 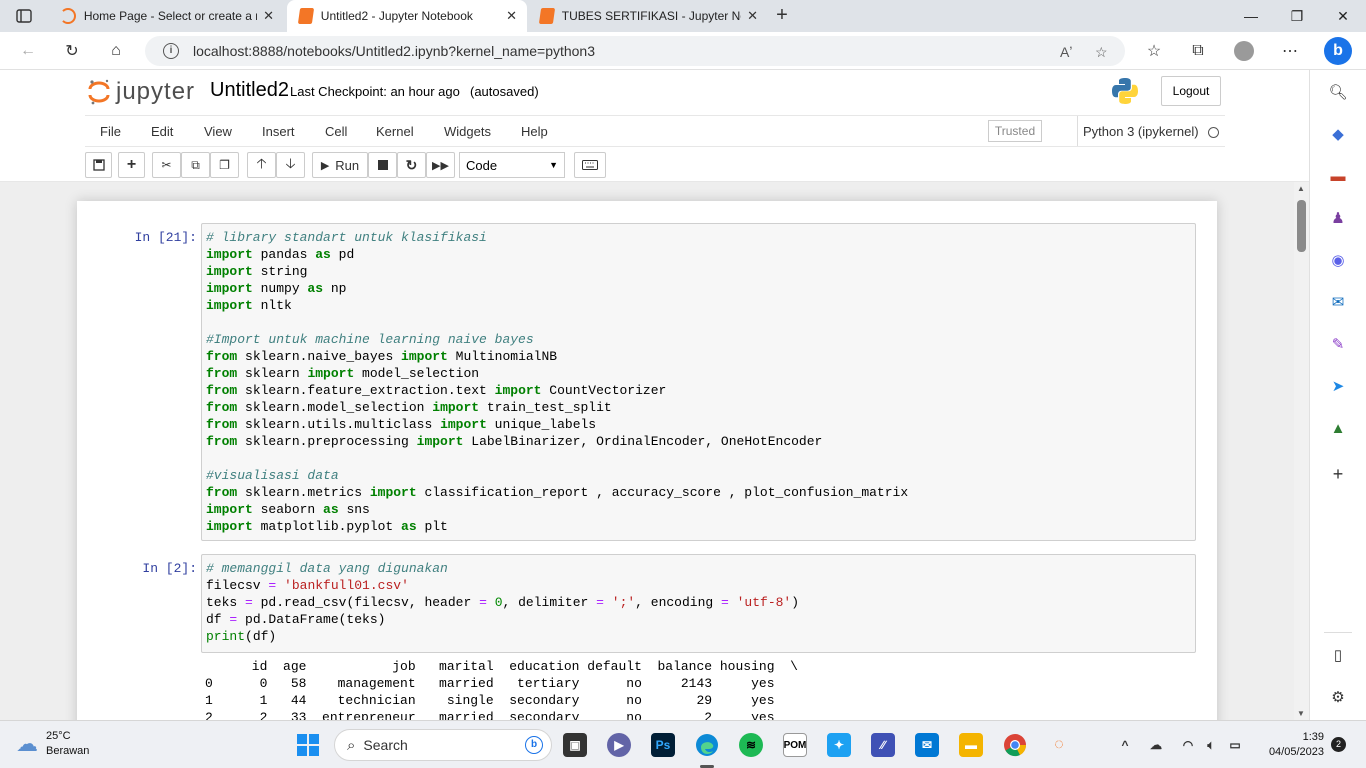 I want to click on refresh-icon: ↻, so click(x=72, y=51).